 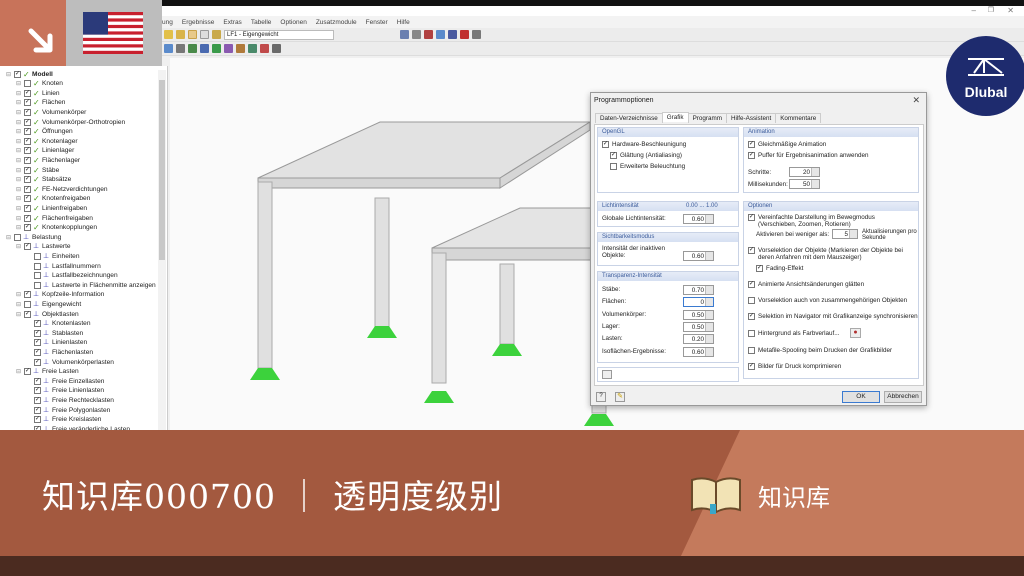 What do you see at coordinates (63, 420) in the screenshot?
I see `tree-item: ✓ ⊥ Freie Kreislasten` at bounding box center [63, 420].